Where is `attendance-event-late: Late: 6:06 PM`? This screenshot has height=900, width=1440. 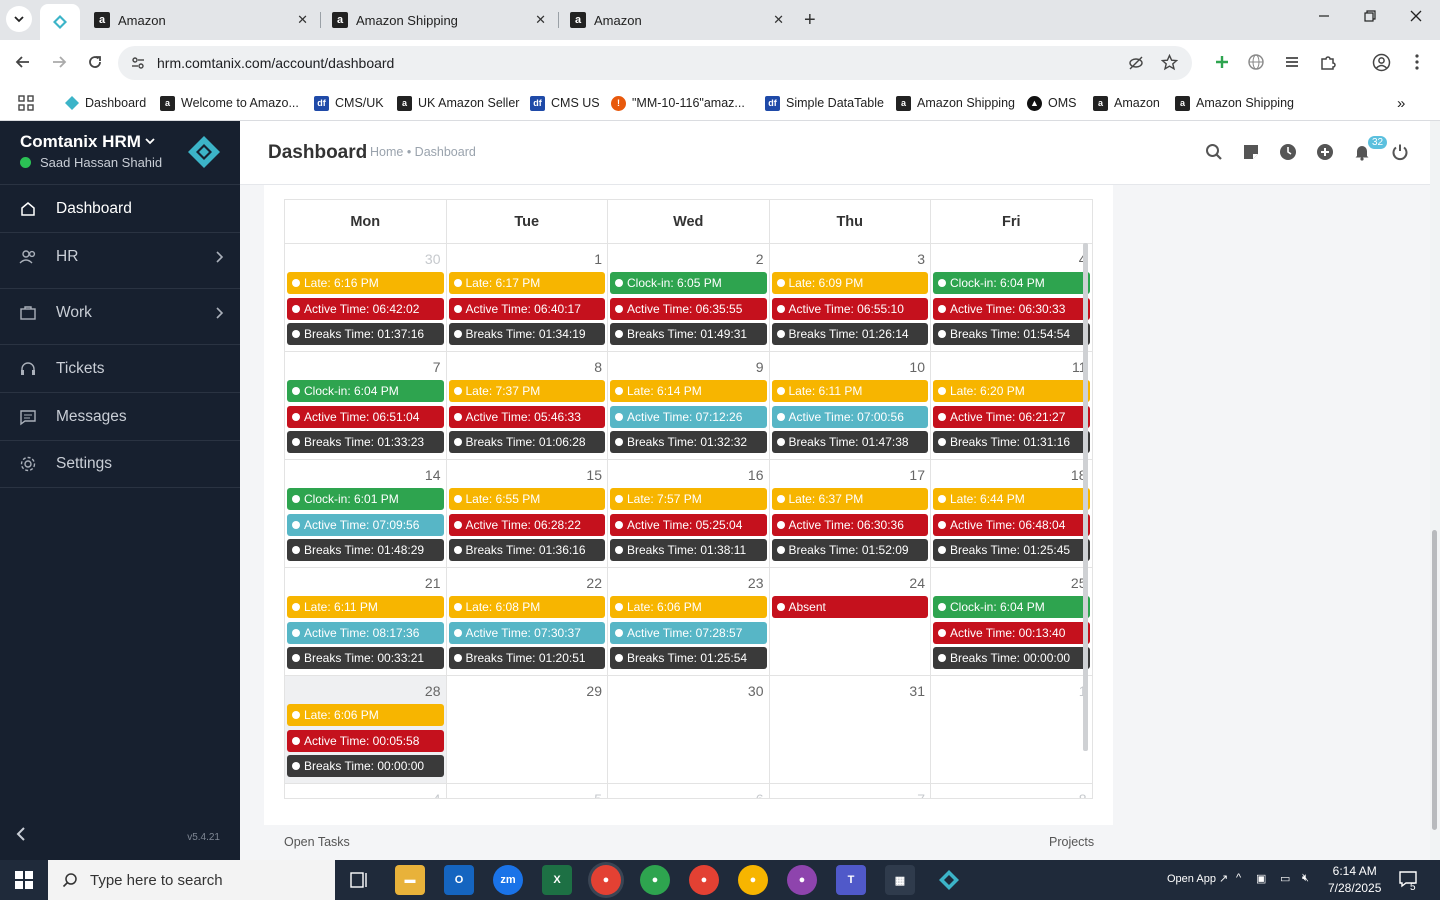
attendance-event-late: Late: 6:06 PM is located at coordinates (688, 607).